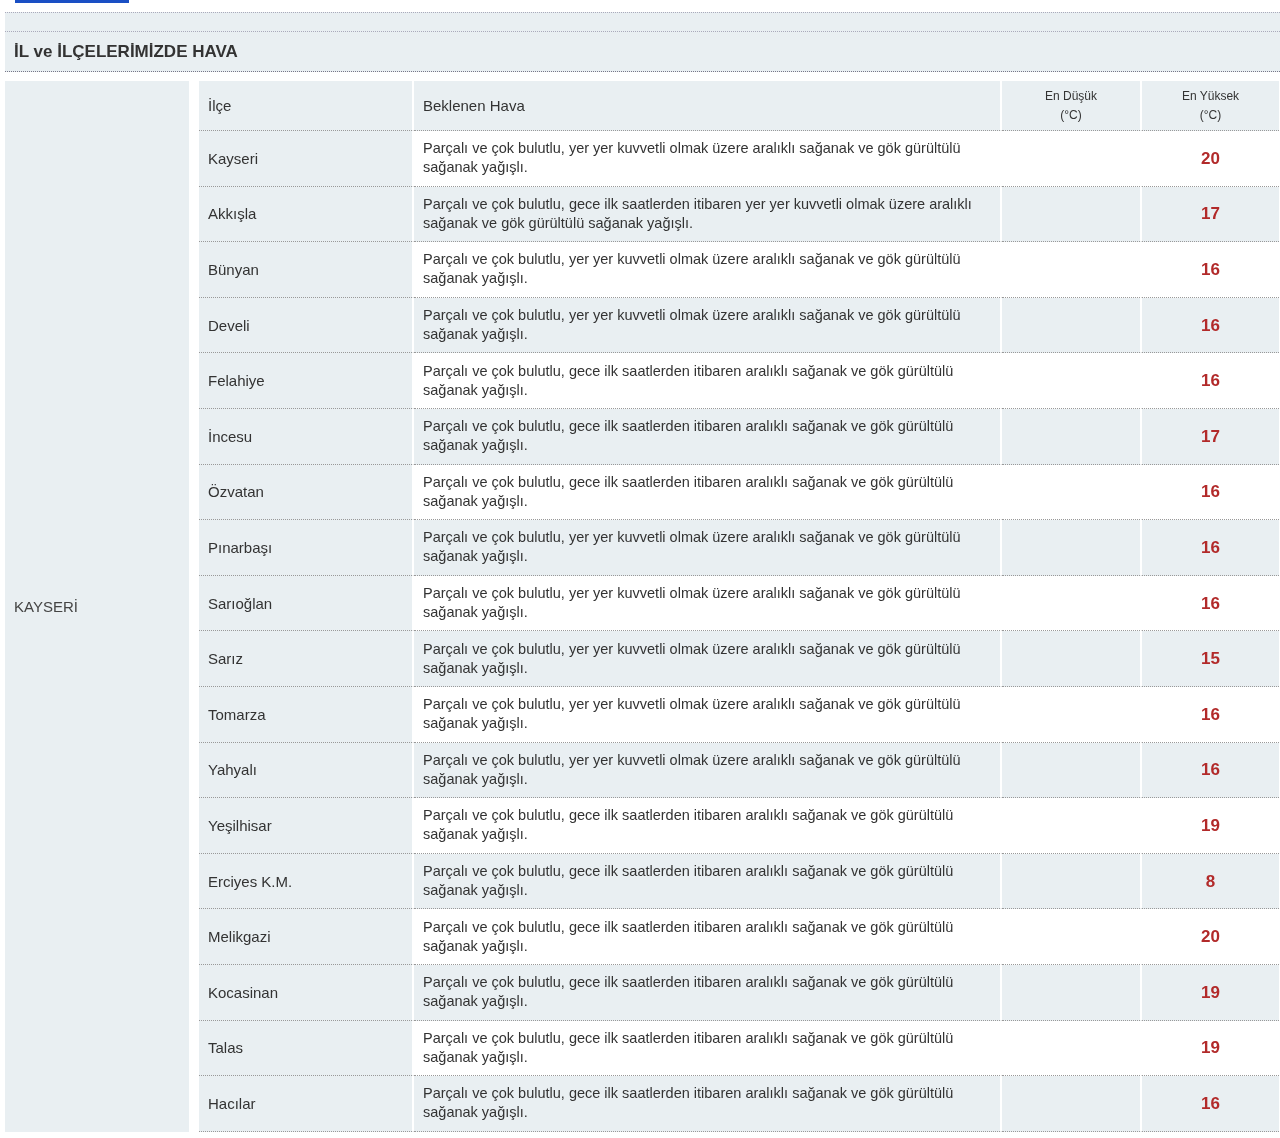 Image resolution: width=1280 pixels, height=1138 pixels. What do you see at coordinates (306, 937) in the screenshot?
I see `district-cell: Melikgazi` at bounding box center [306, 937].